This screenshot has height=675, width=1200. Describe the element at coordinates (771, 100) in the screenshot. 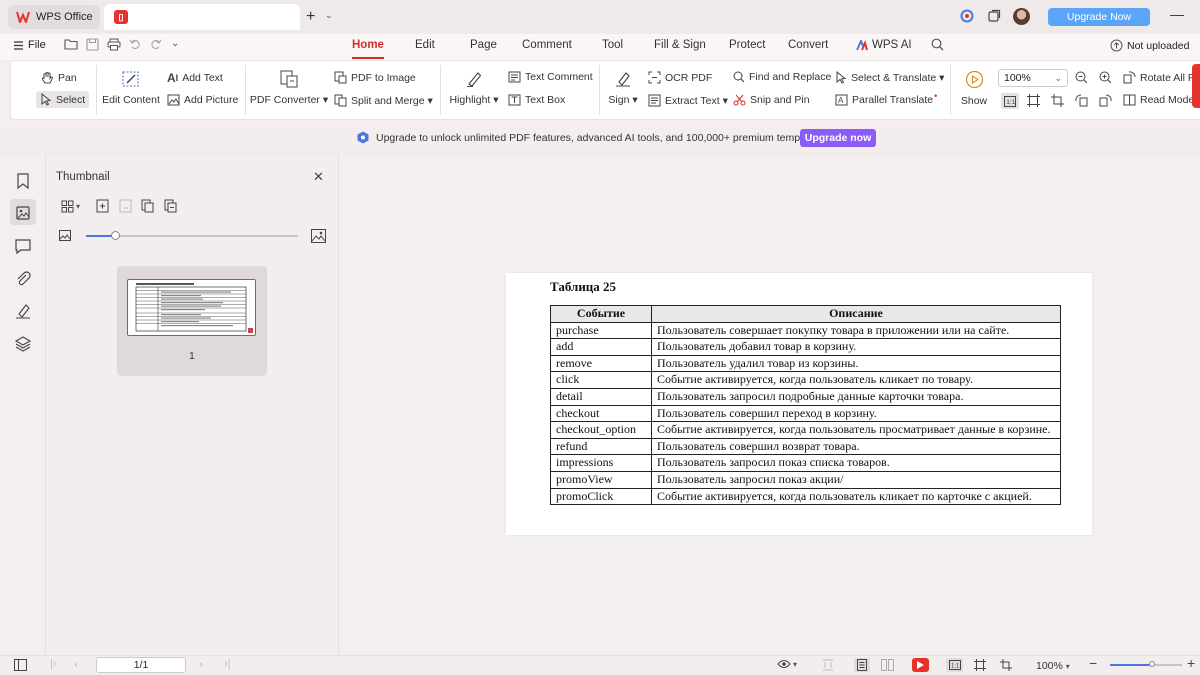

I see `snip-pin-button: Snip and Pin` at that location.